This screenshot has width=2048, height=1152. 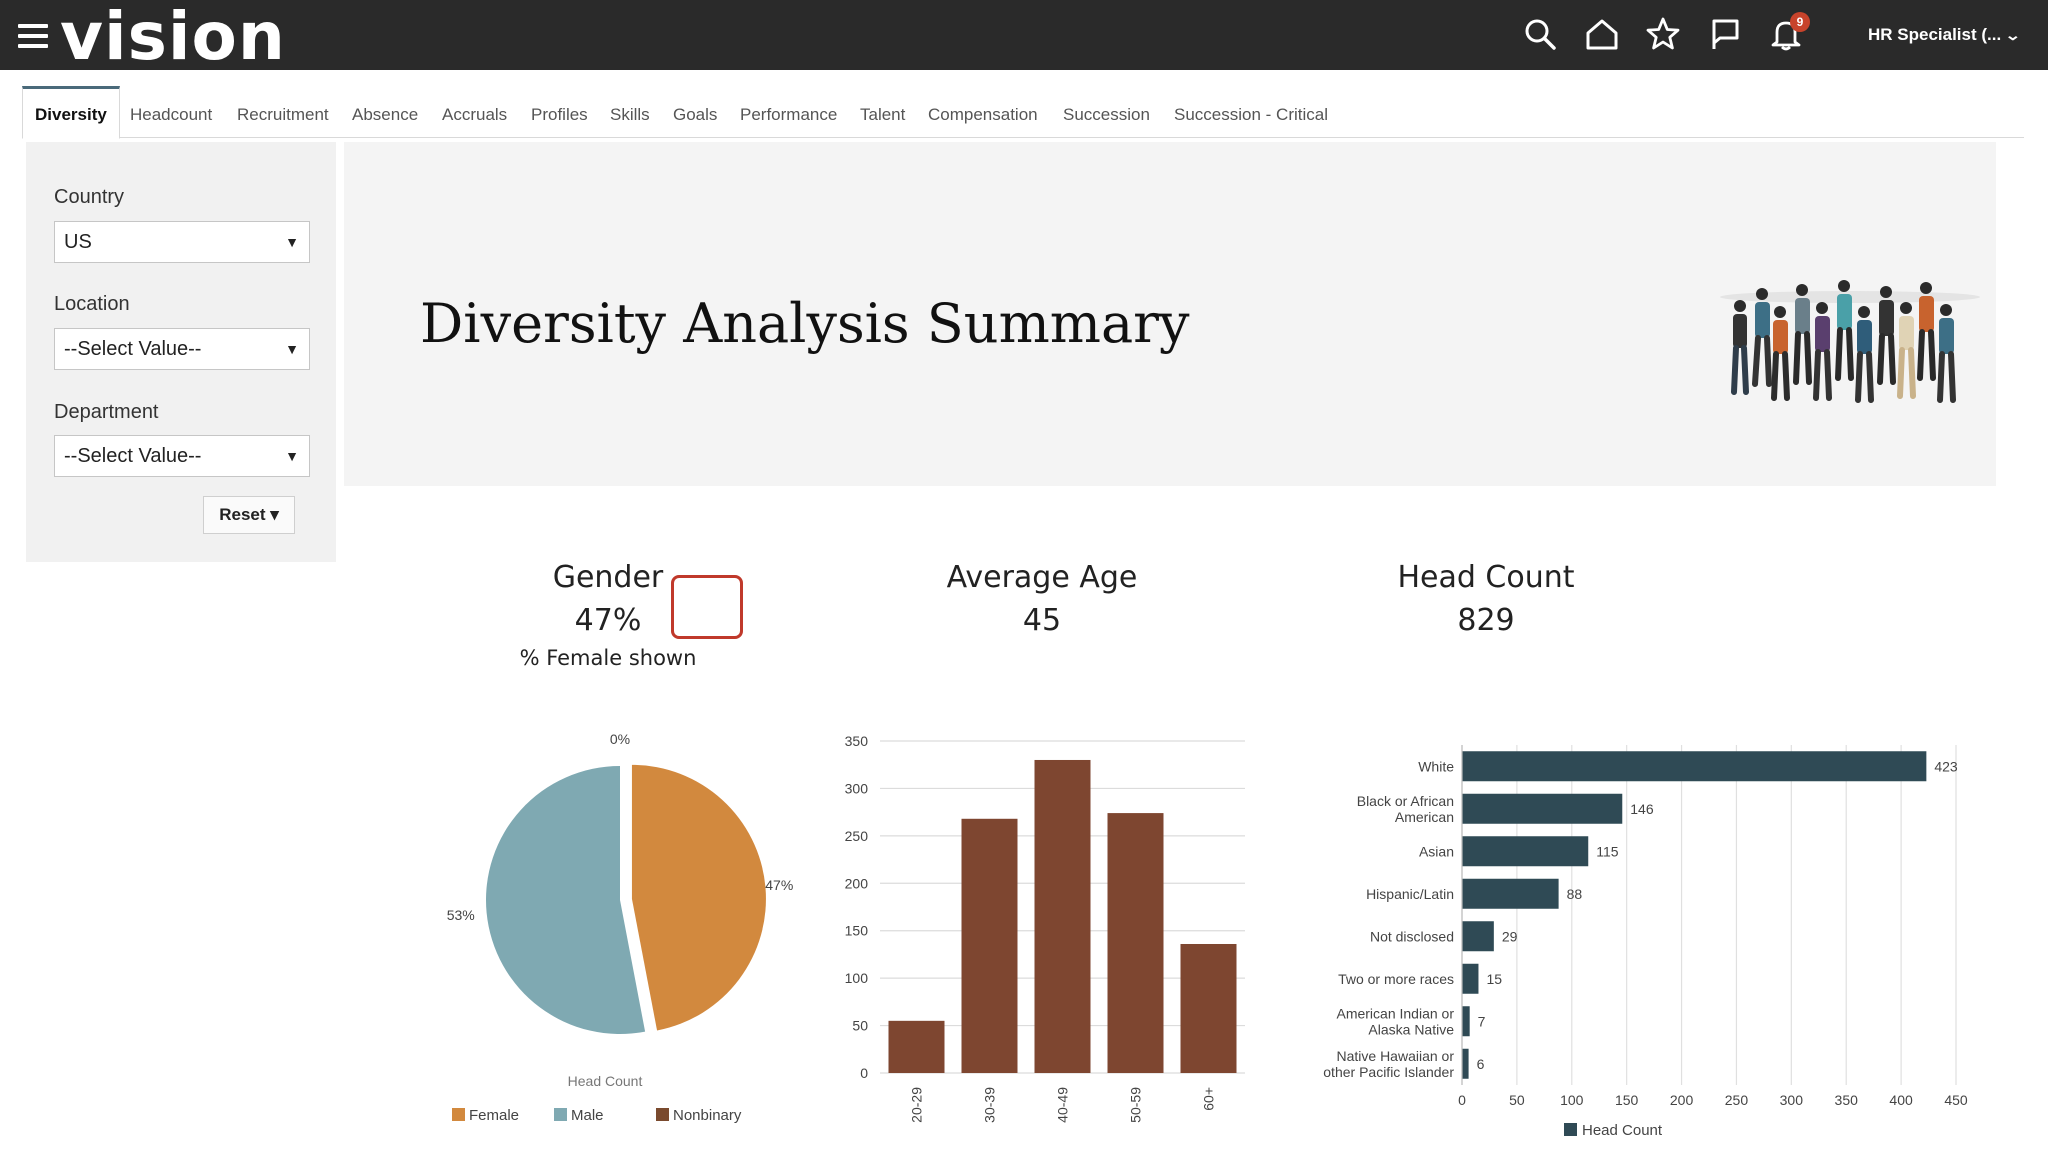 I want to click on star-icon, so click(x=1663, y=34).